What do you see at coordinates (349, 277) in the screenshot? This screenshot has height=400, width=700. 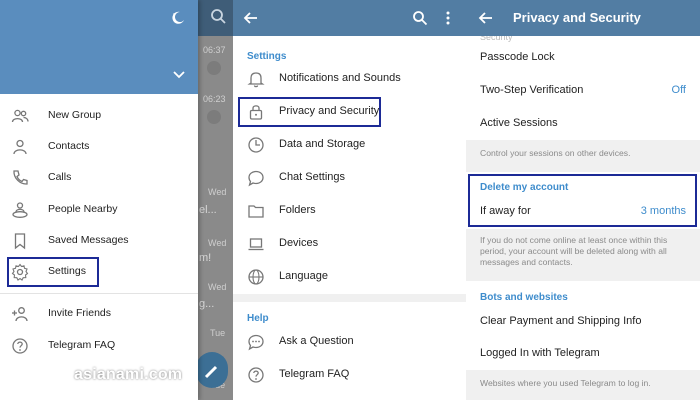 I see `settings-item-language: Language` at bounding box center [349, 277].